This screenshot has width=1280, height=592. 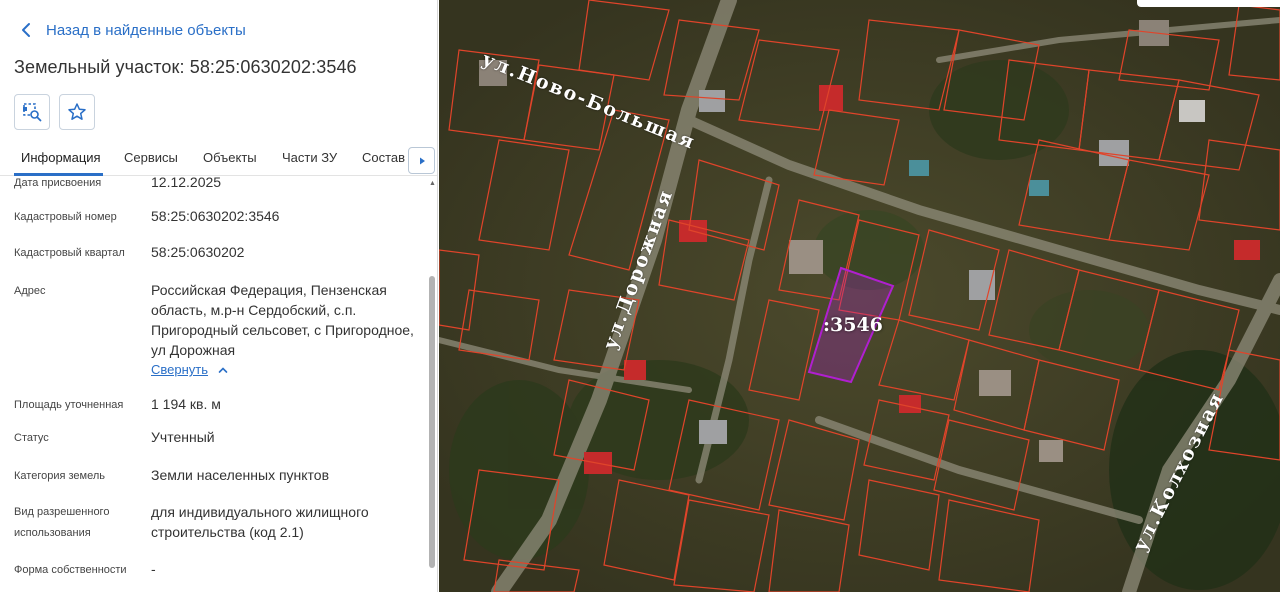 I want to click on tab-info: Информация, so click(x=61, y=157).